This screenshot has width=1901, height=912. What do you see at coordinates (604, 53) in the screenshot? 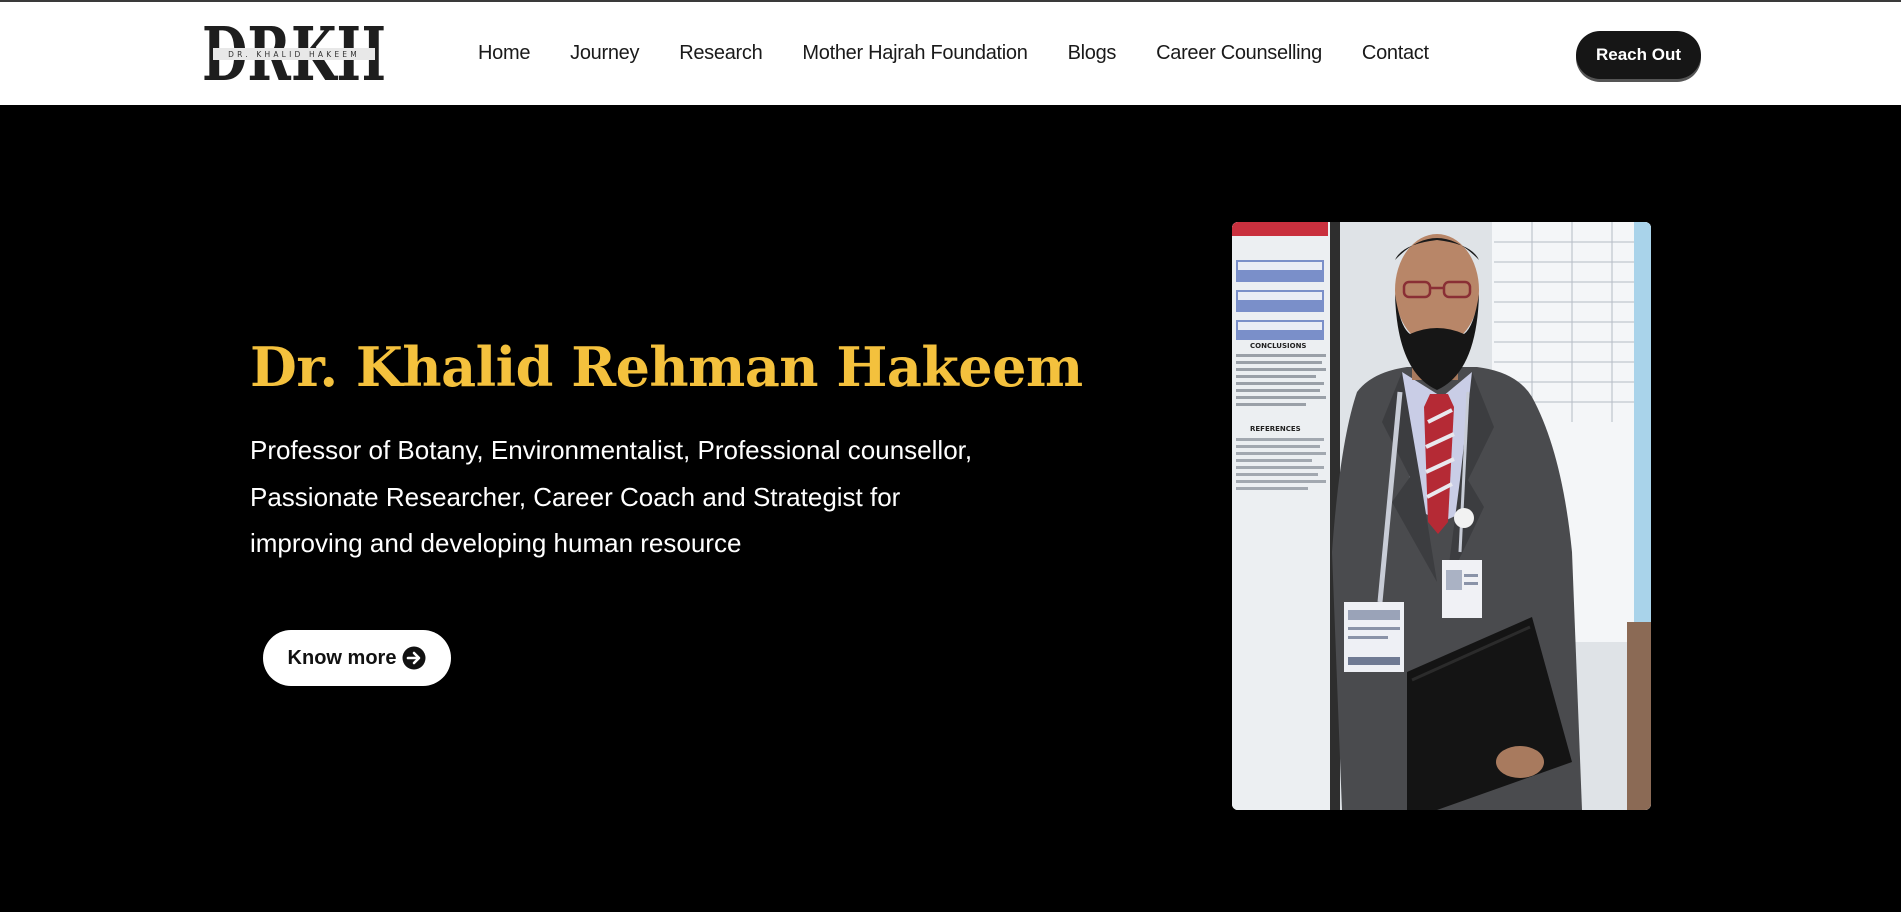
I see `nav-journey: Journey` at bounding box center [604, 53].